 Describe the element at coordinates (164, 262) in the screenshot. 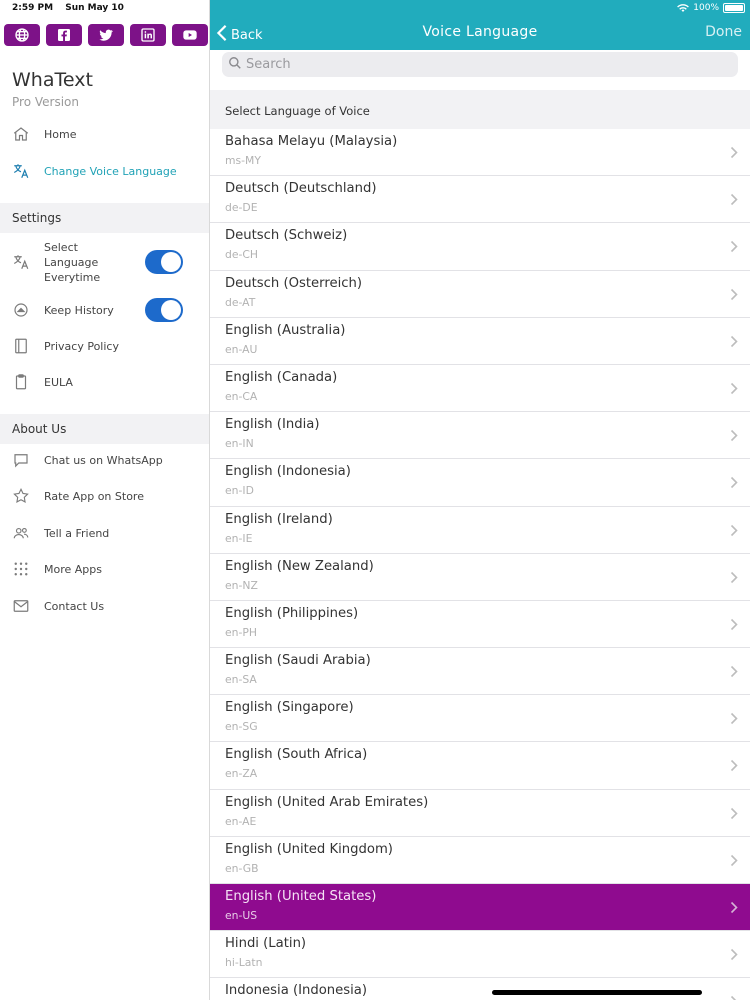

I see `select-language-everytime-toggle` at that location.